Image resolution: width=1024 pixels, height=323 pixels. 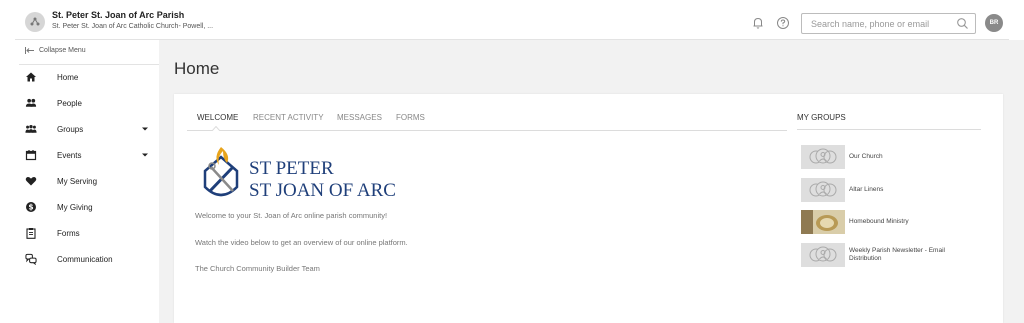 I want to click on sidebar-item-label: Communication, so click(x=85, y=259).